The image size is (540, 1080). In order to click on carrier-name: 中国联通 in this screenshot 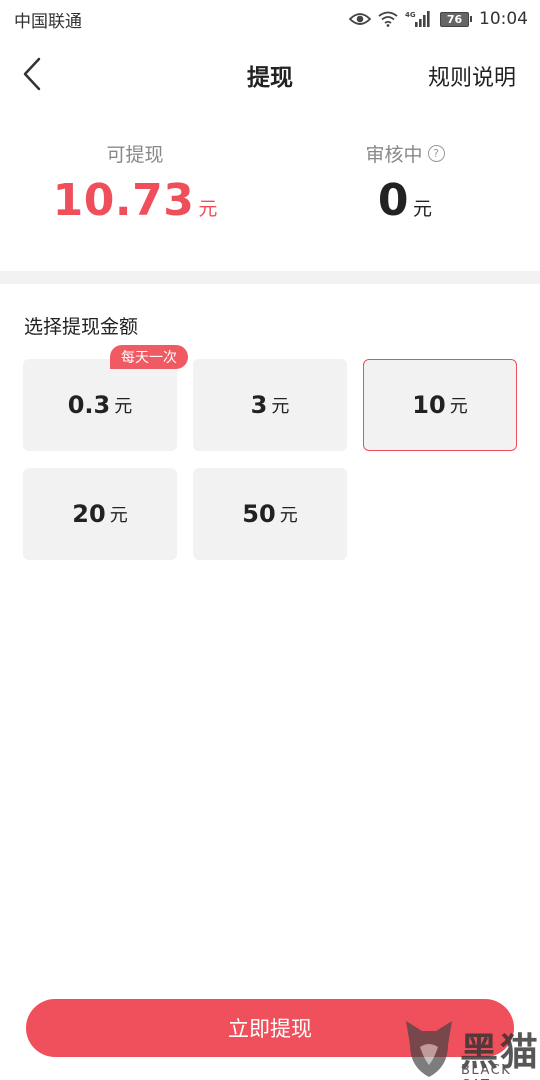, I will do `click(48, 21)`.